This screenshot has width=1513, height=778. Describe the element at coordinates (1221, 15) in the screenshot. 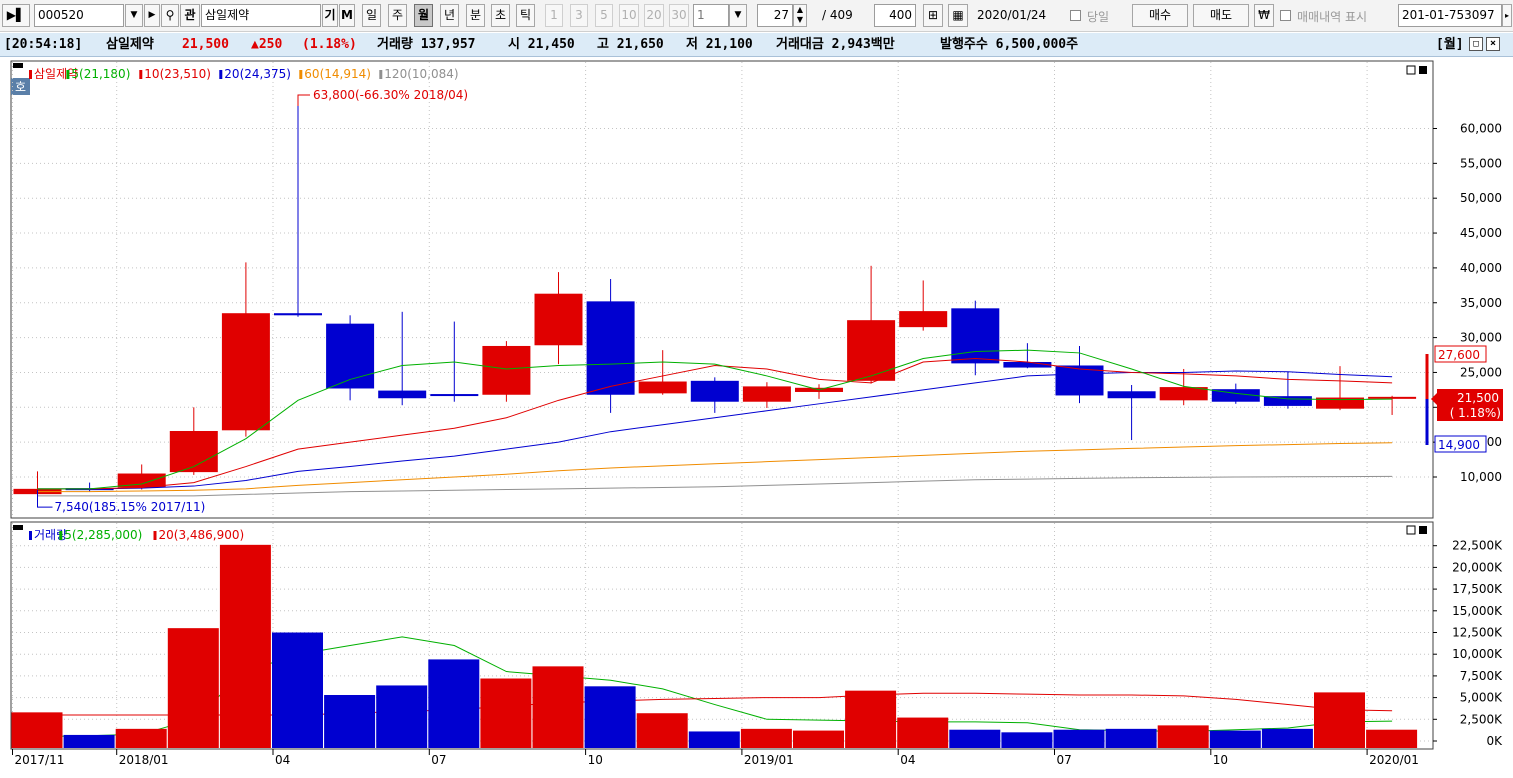

I see `sell-button: 매도` at that location.